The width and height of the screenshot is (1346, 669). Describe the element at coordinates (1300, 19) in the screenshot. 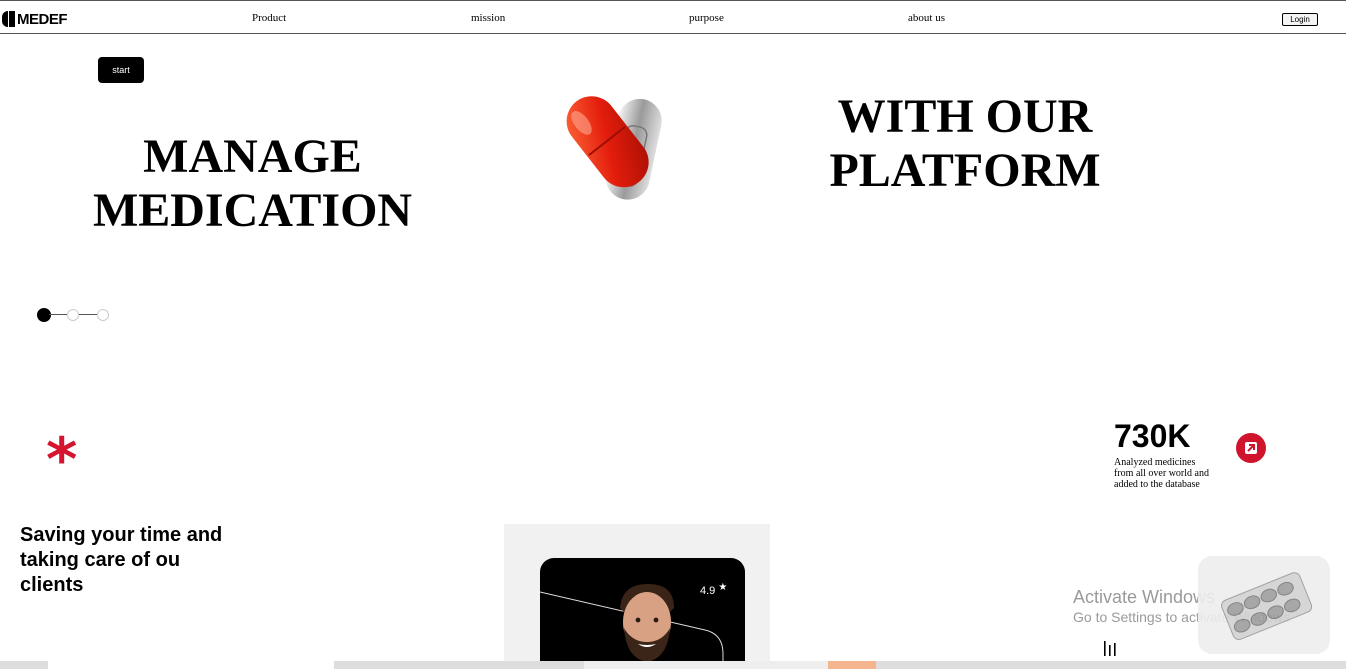

I see `login-button: Login` at that location.